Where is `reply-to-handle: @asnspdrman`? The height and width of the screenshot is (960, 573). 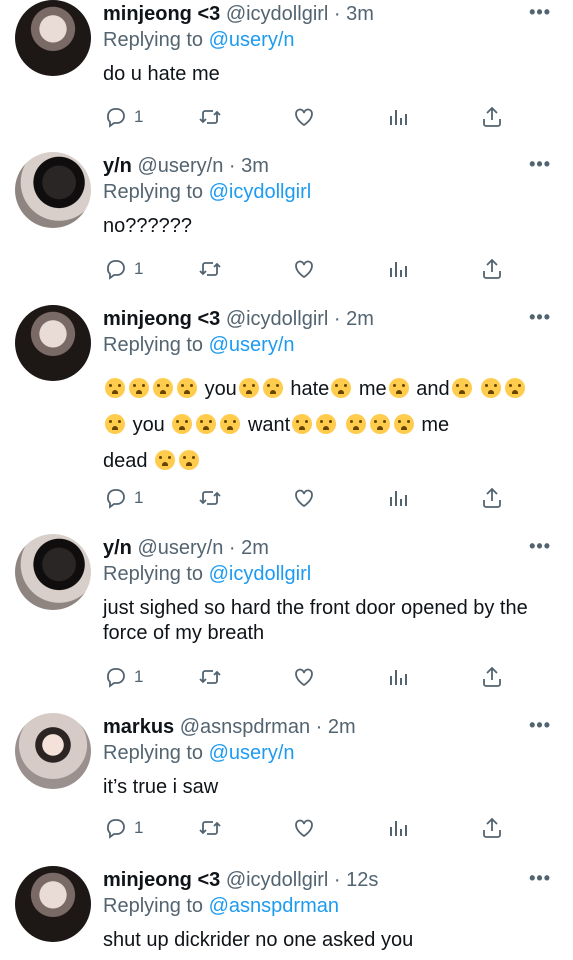
reply-to-handle: @asnspdrman is located at coordinates (274, 906).